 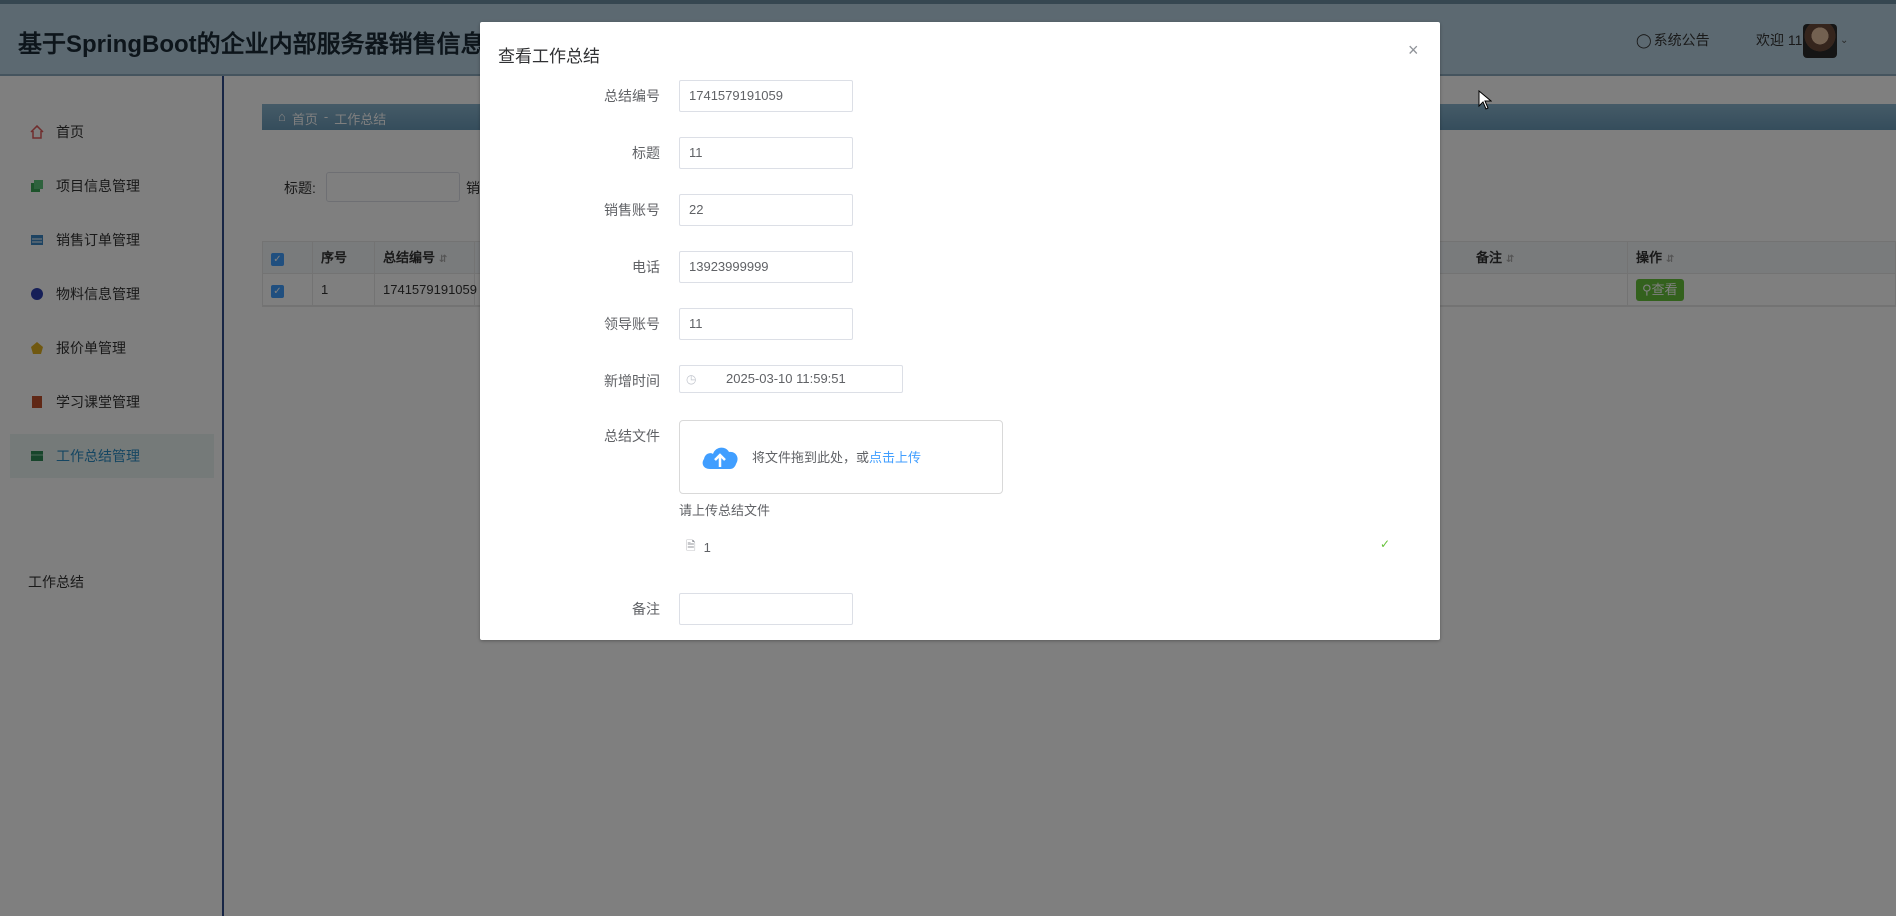 What do you see at coordinates (766, 210) in the screenshot?
I see `sales-account-field: 22` at bounding box center [766, 210].